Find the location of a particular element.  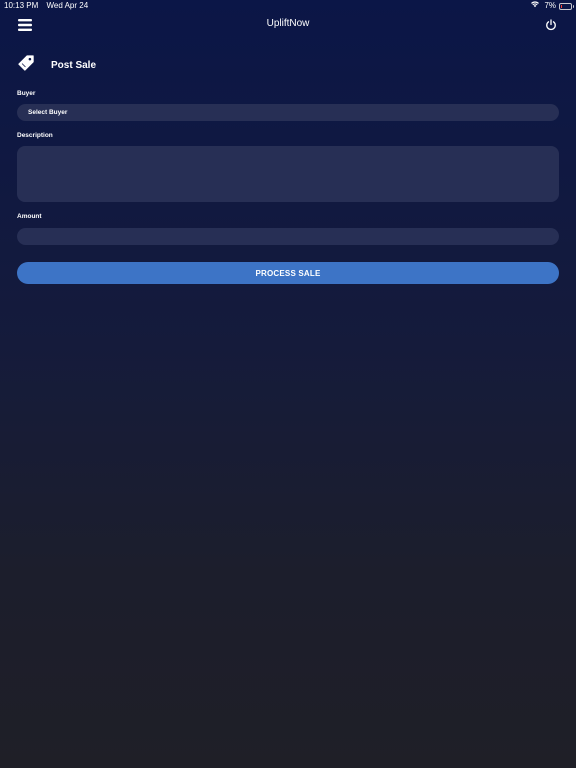

page-header: Post Sale is located at coordinates (57, 65).